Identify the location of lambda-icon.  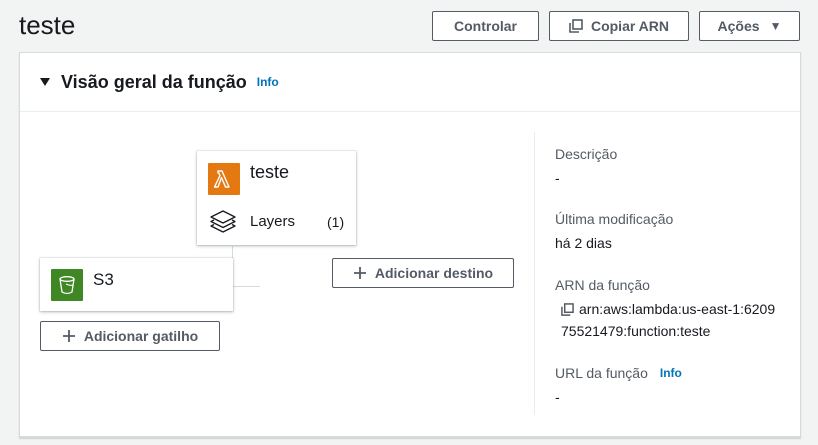
(224, 179).